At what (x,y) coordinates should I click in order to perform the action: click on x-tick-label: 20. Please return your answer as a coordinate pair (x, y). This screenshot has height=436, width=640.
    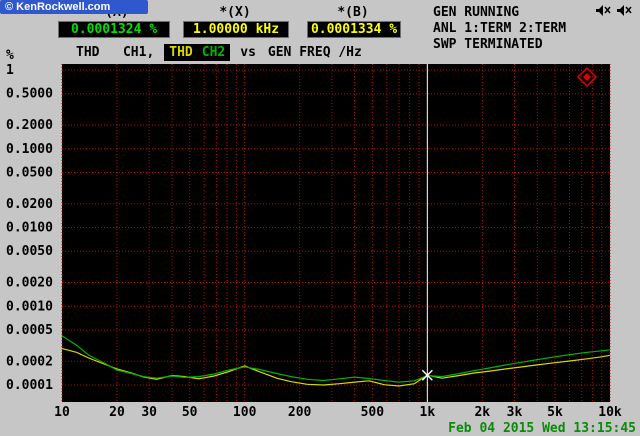
    Looking at the image, I should click on (117, 412).